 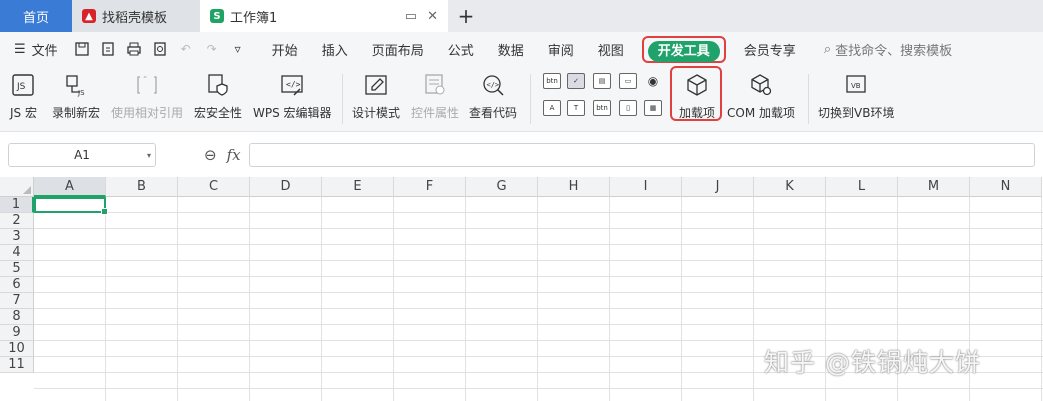 What do you see at coordinates (770, 49) in the screenshot?
I see `tab-member: 会员专享` at bounding box center [770, 49].